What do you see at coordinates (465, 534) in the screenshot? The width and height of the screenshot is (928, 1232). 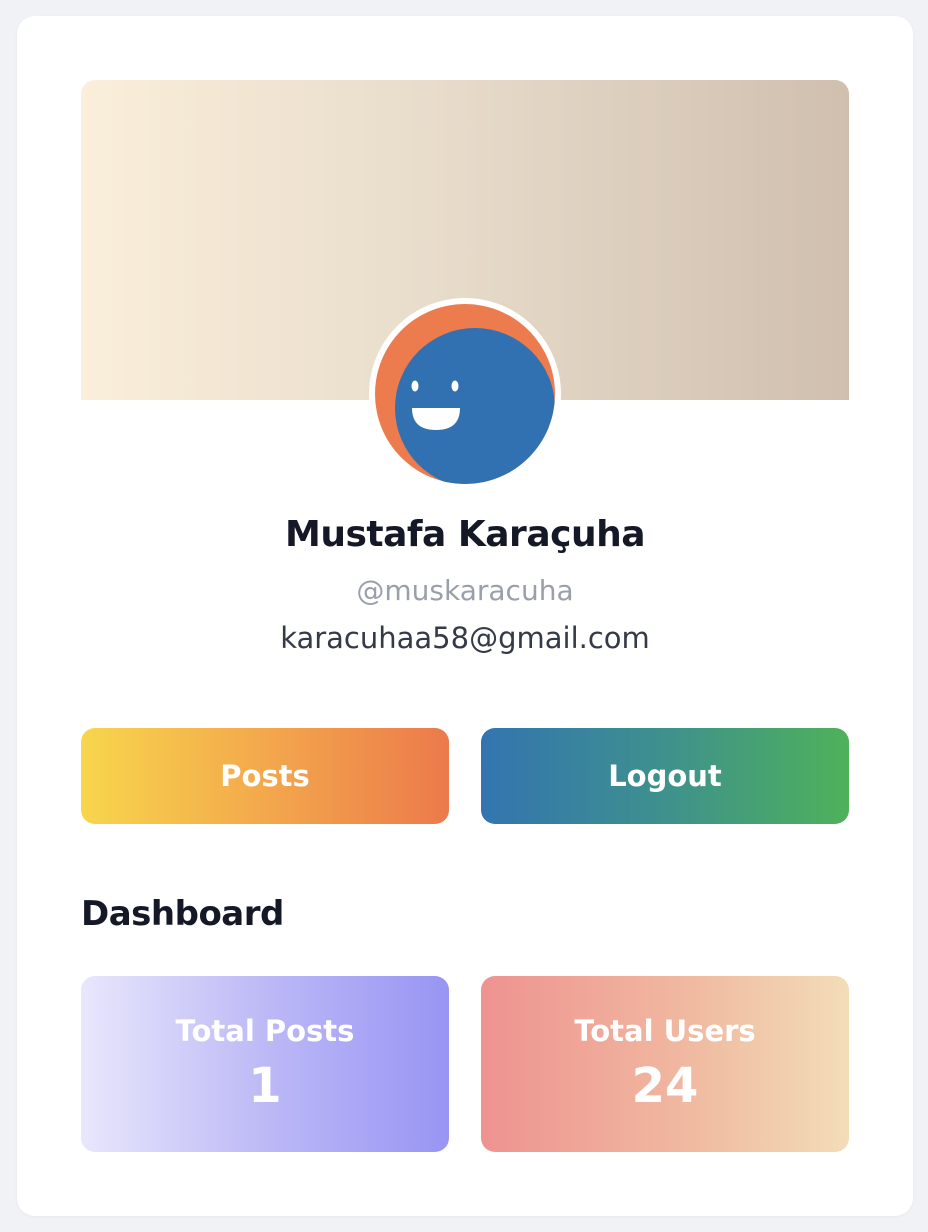 I see `profile-name: Mustafa Karaçuha` at bounding box center [465, 534].